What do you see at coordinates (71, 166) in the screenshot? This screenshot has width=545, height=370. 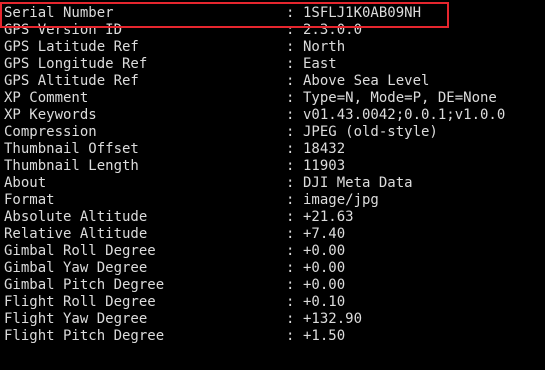 I see `metadata-label: Thumbnail Length` at bounding box center [71, 166].